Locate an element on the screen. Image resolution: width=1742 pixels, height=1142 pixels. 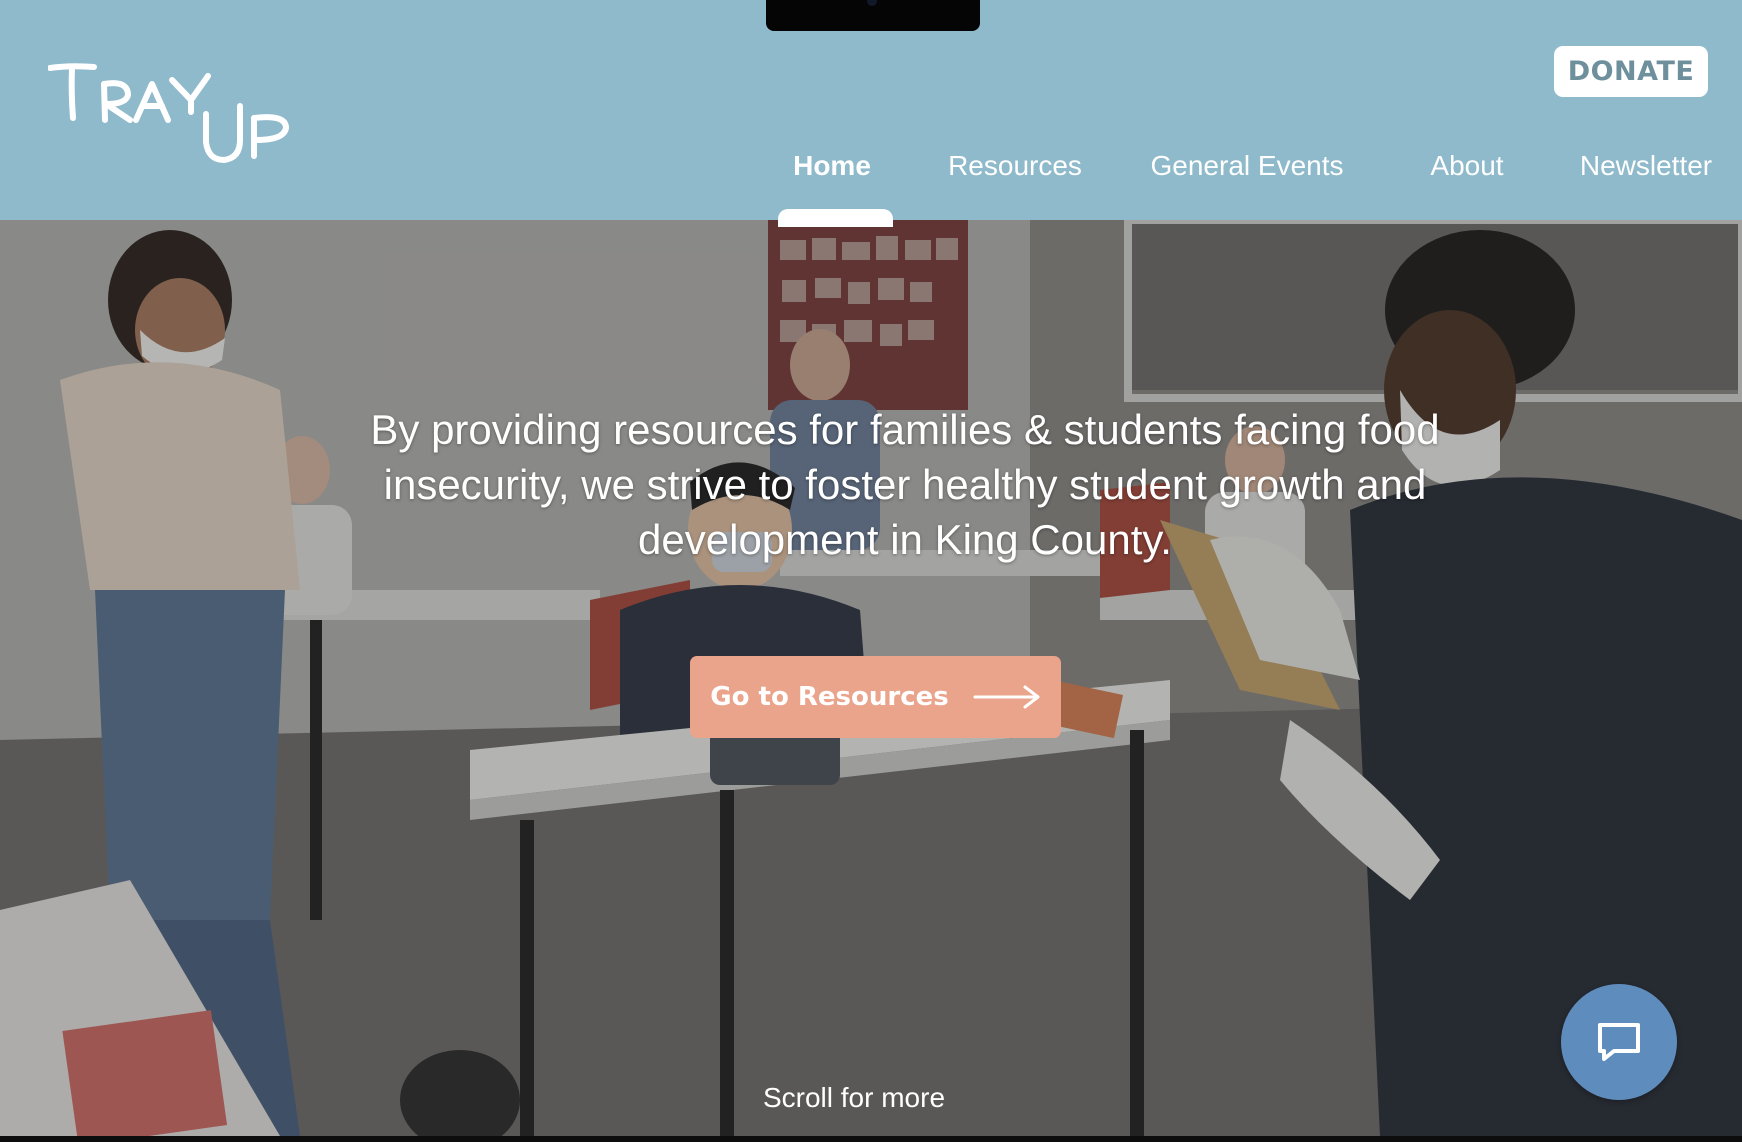
cta-label: Go to Resources is located at coordinates (829, 697).